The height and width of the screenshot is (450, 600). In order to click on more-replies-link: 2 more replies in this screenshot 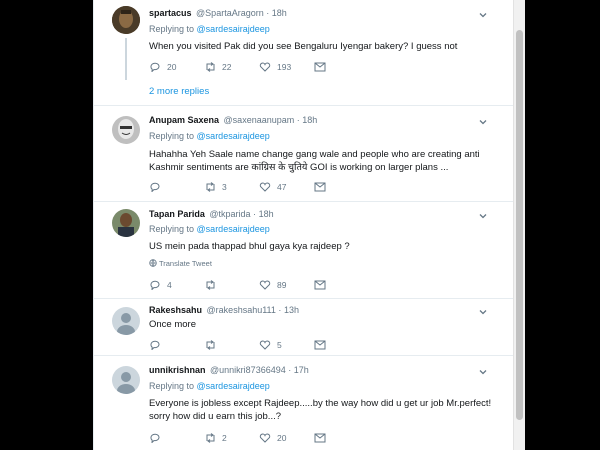, I will do `click(179, 91)`.